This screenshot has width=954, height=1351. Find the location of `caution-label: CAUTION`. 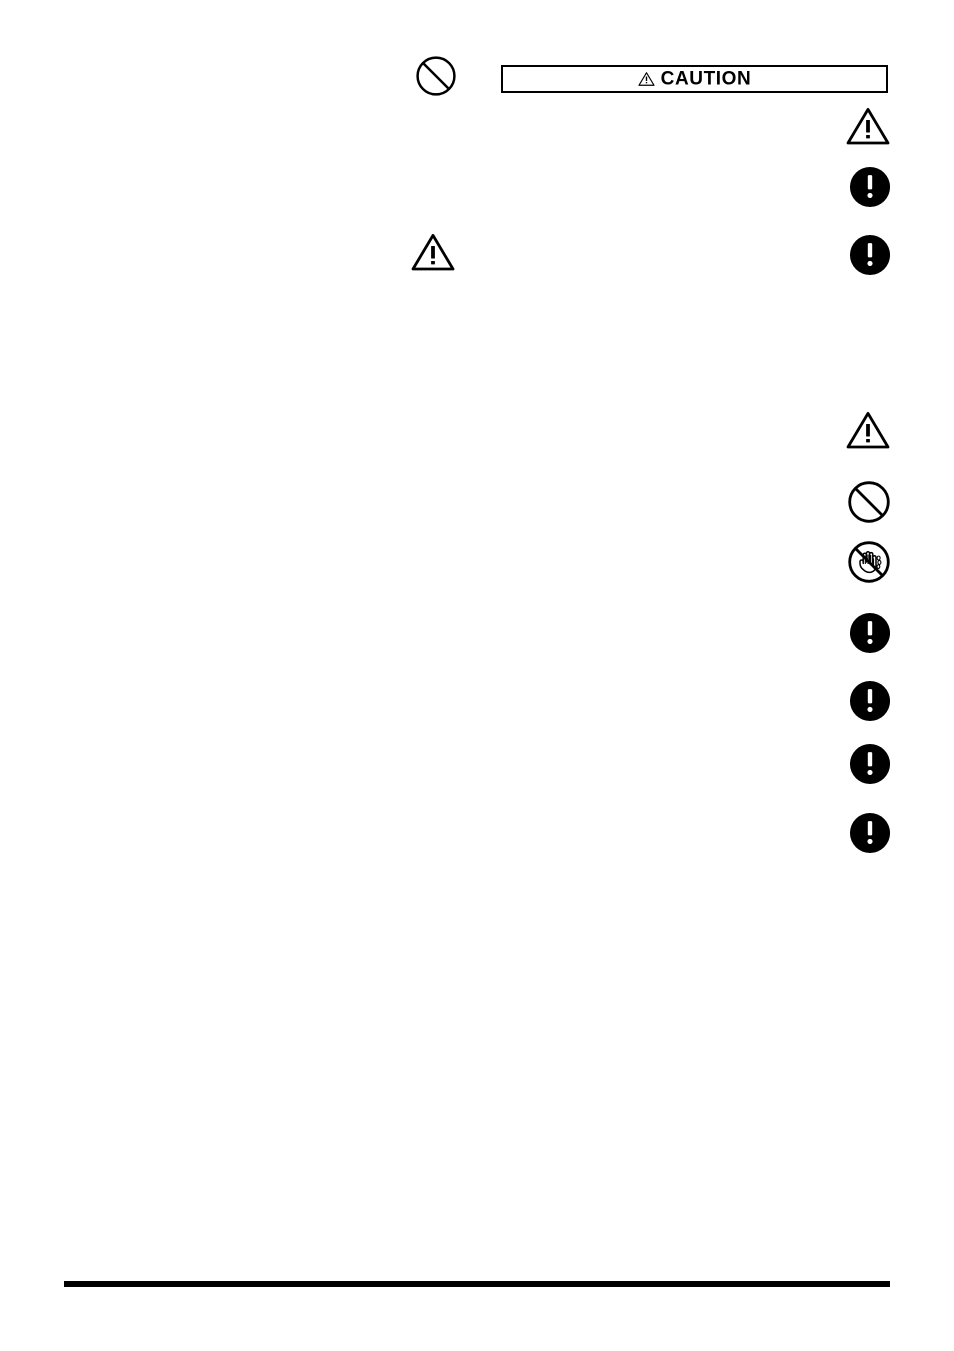

caution-label: CAUTION is located at coordinates (706, 78).